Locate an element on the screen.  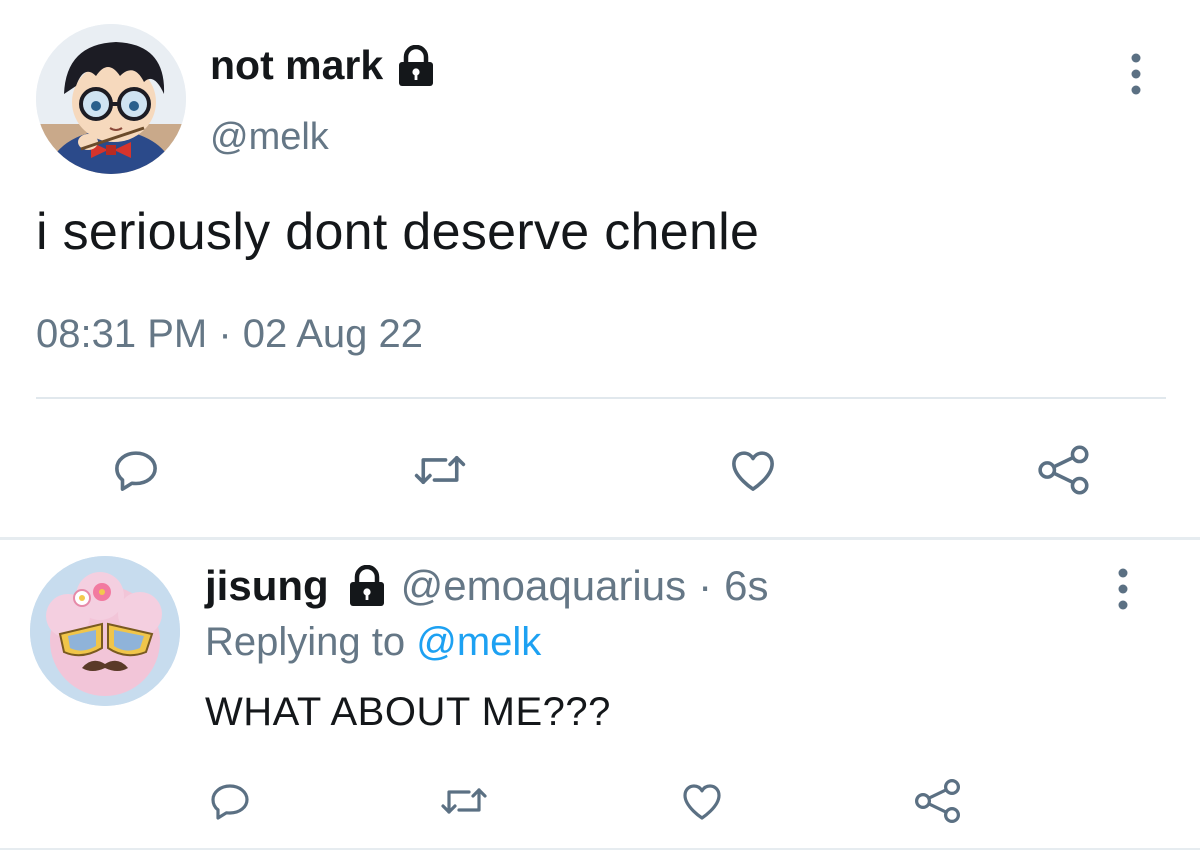
display-name-text: not mark is located at coordinates (297, 65).